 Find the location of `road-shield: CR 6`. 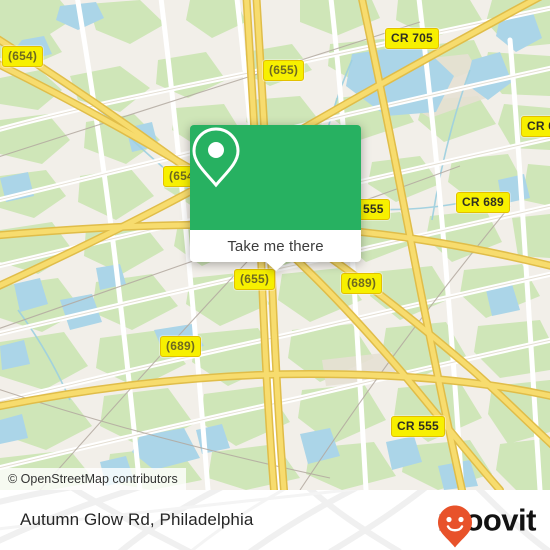

road-shield: CR 6 is located at coordinates (535, 126).